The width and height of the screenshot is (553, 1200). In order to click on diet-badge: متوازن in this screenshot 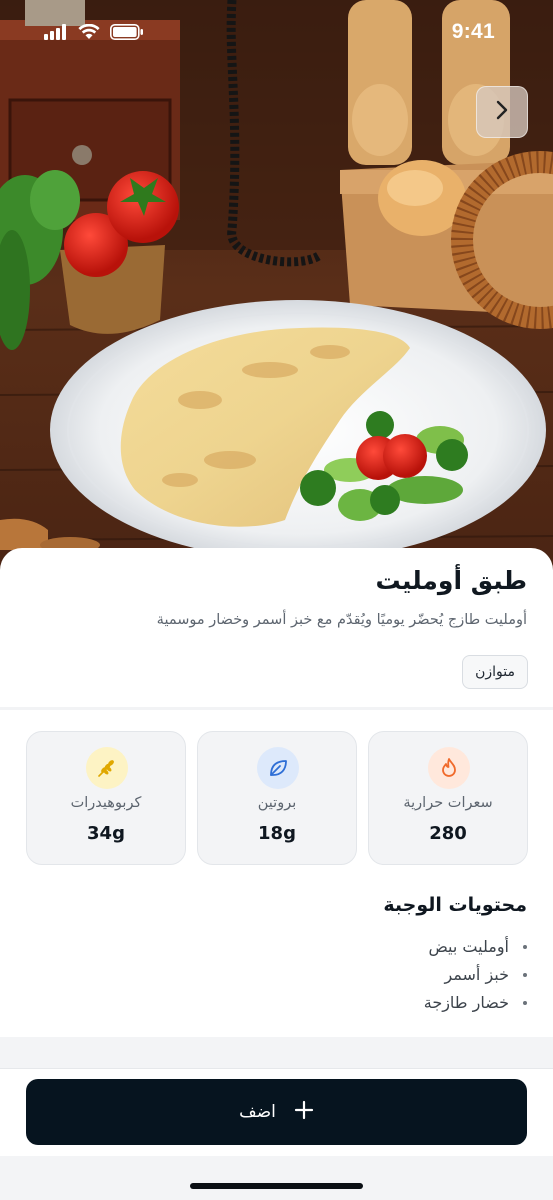, I will do `click(495, 672)`.